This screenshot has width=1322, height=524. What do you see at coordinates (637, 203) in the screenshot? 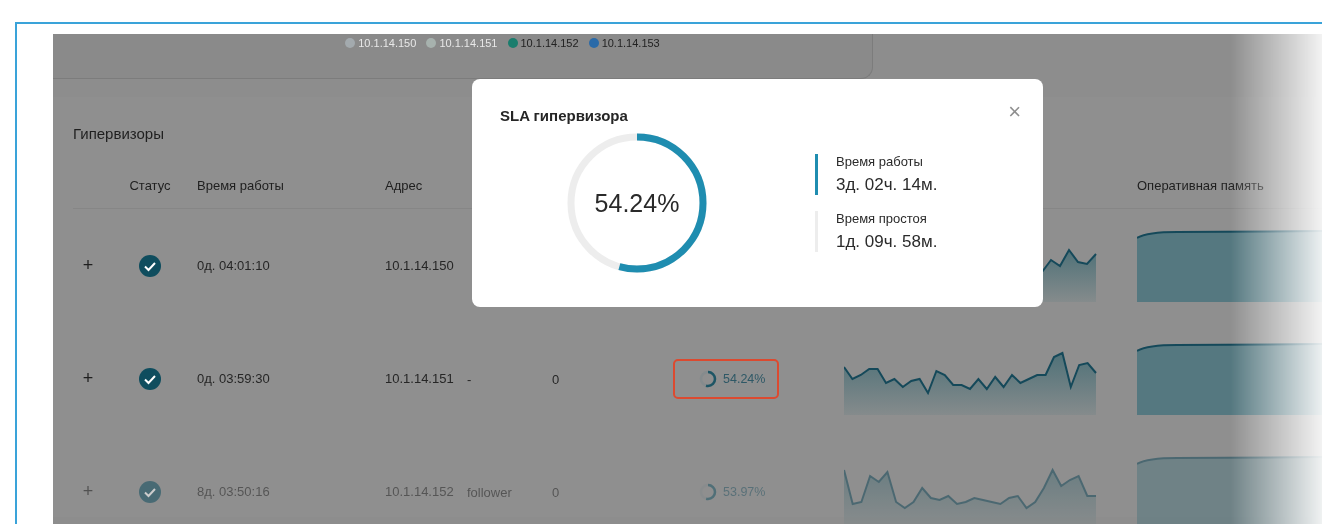
I see `sla-percent: 54.24%` at bounding box center [637, 203].